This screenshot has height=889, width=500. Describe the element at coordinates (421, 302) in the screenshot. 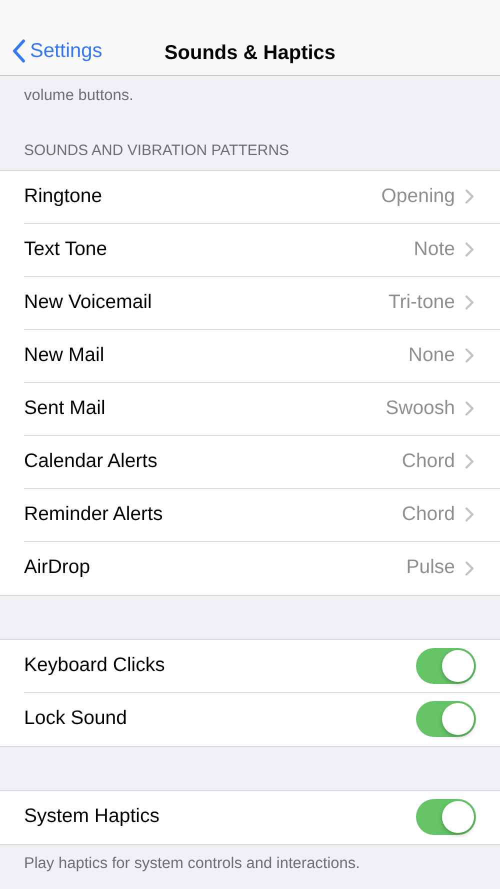

I see `row-value: Tri-tone` at that location.